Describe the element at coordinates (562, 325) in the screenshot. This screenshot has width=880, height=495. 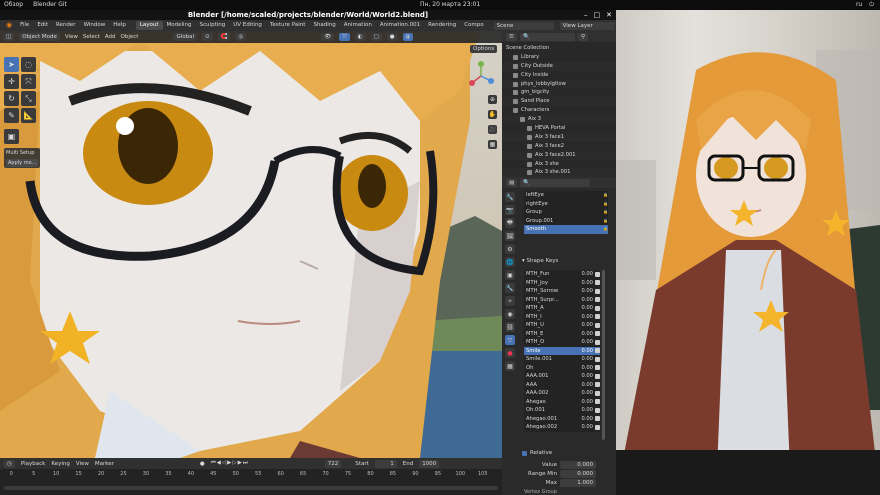
I see `shape-key-item: MTH_U 0.00` at that location.